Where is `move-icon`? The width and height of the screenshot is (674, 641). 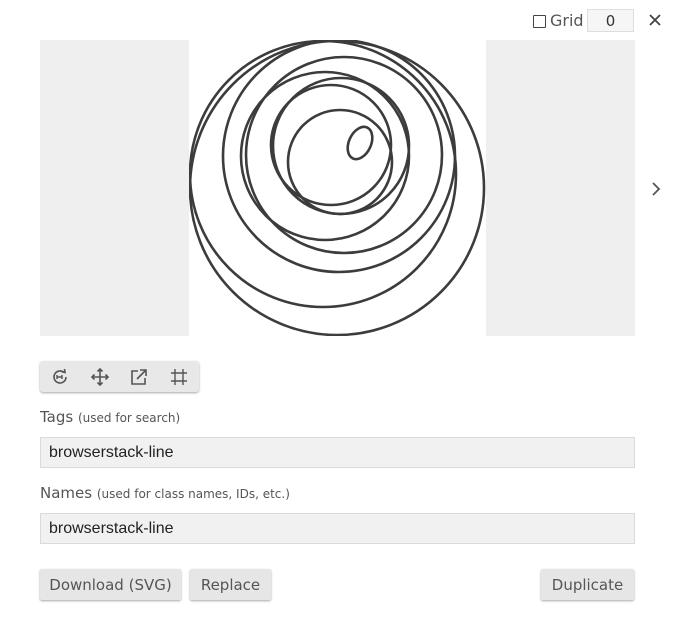 move-icon is located at coordinates (99, 376).